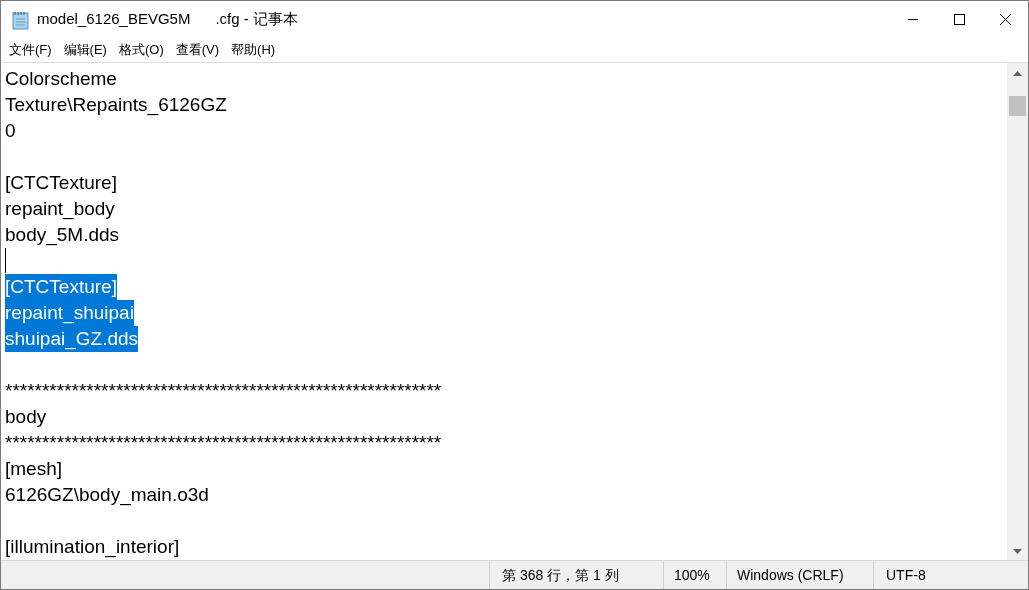 This screenshot has width=1029, height=590. What do you see at coordinates (92, 547) in the screenshot?
I see `text-line: [illumination_interior]` at bounding box center [92, 547].